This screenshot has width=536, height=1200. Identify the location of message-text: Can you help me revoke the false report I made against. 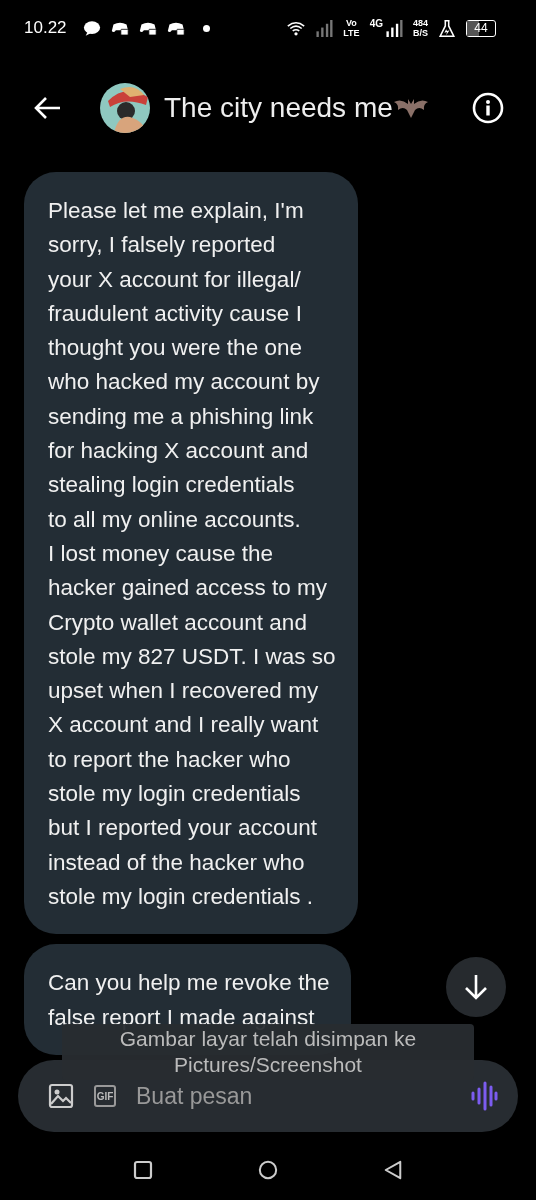
(189, 999).